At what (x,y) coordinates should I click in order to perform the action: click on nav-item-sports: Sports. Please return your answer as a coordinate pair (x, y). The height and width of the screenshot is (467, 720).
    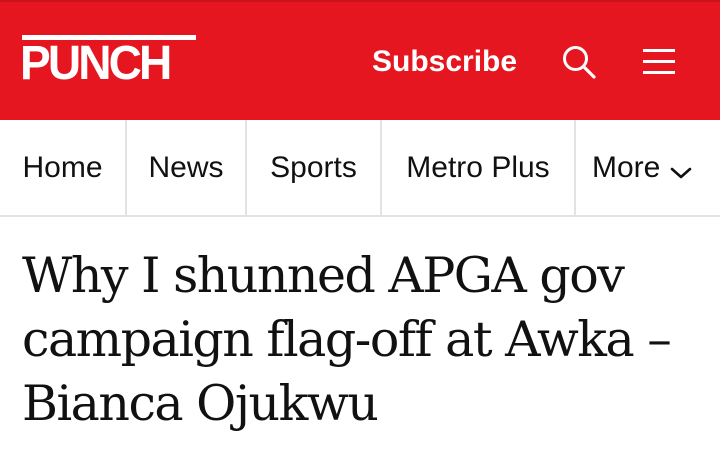
    Looking at the image, I should click on (314, 167).